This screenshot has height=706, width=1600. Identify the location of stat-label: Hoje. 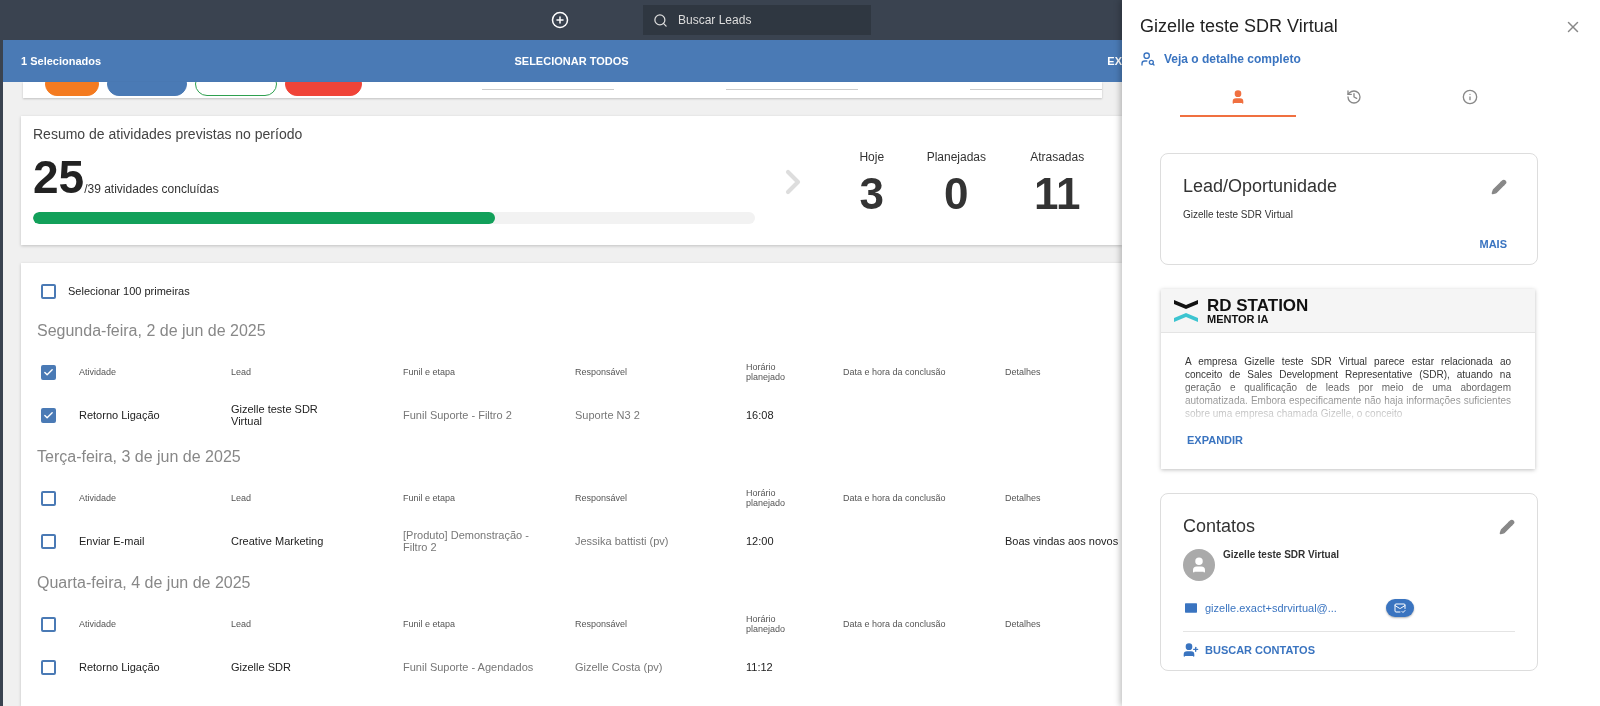
(872, 157).